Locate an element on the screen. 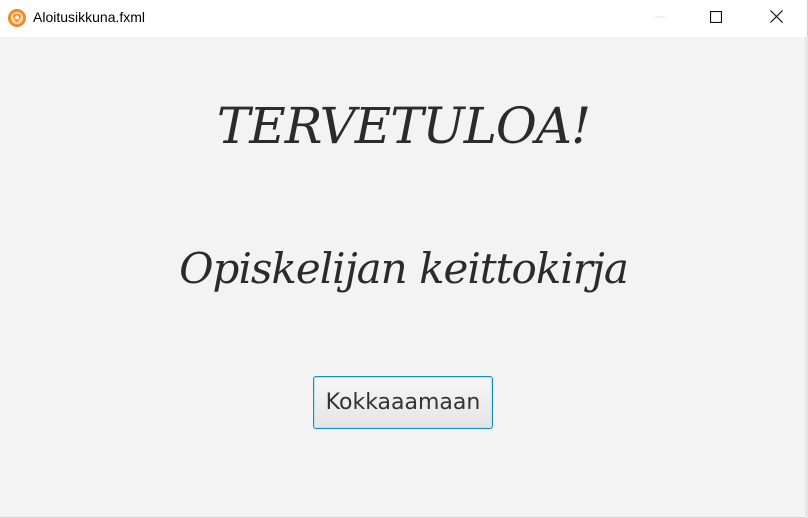 The width and height of the screenshot is (808, 518). minimize-button is located at coordinates (660, 18).